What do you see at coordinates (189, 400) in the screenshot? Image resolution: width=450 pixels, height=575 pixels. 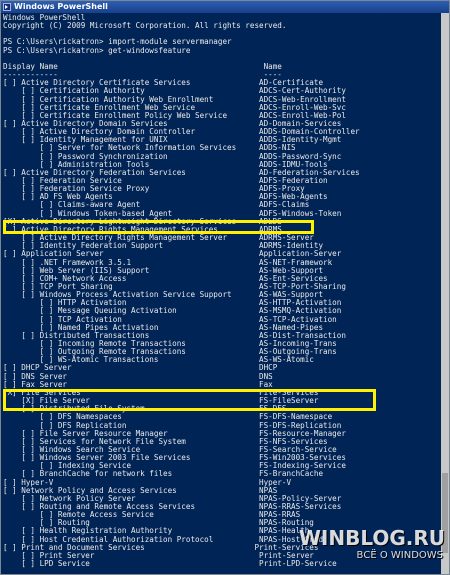 I see `highlight-file-services` at bounding box center [189, 400].